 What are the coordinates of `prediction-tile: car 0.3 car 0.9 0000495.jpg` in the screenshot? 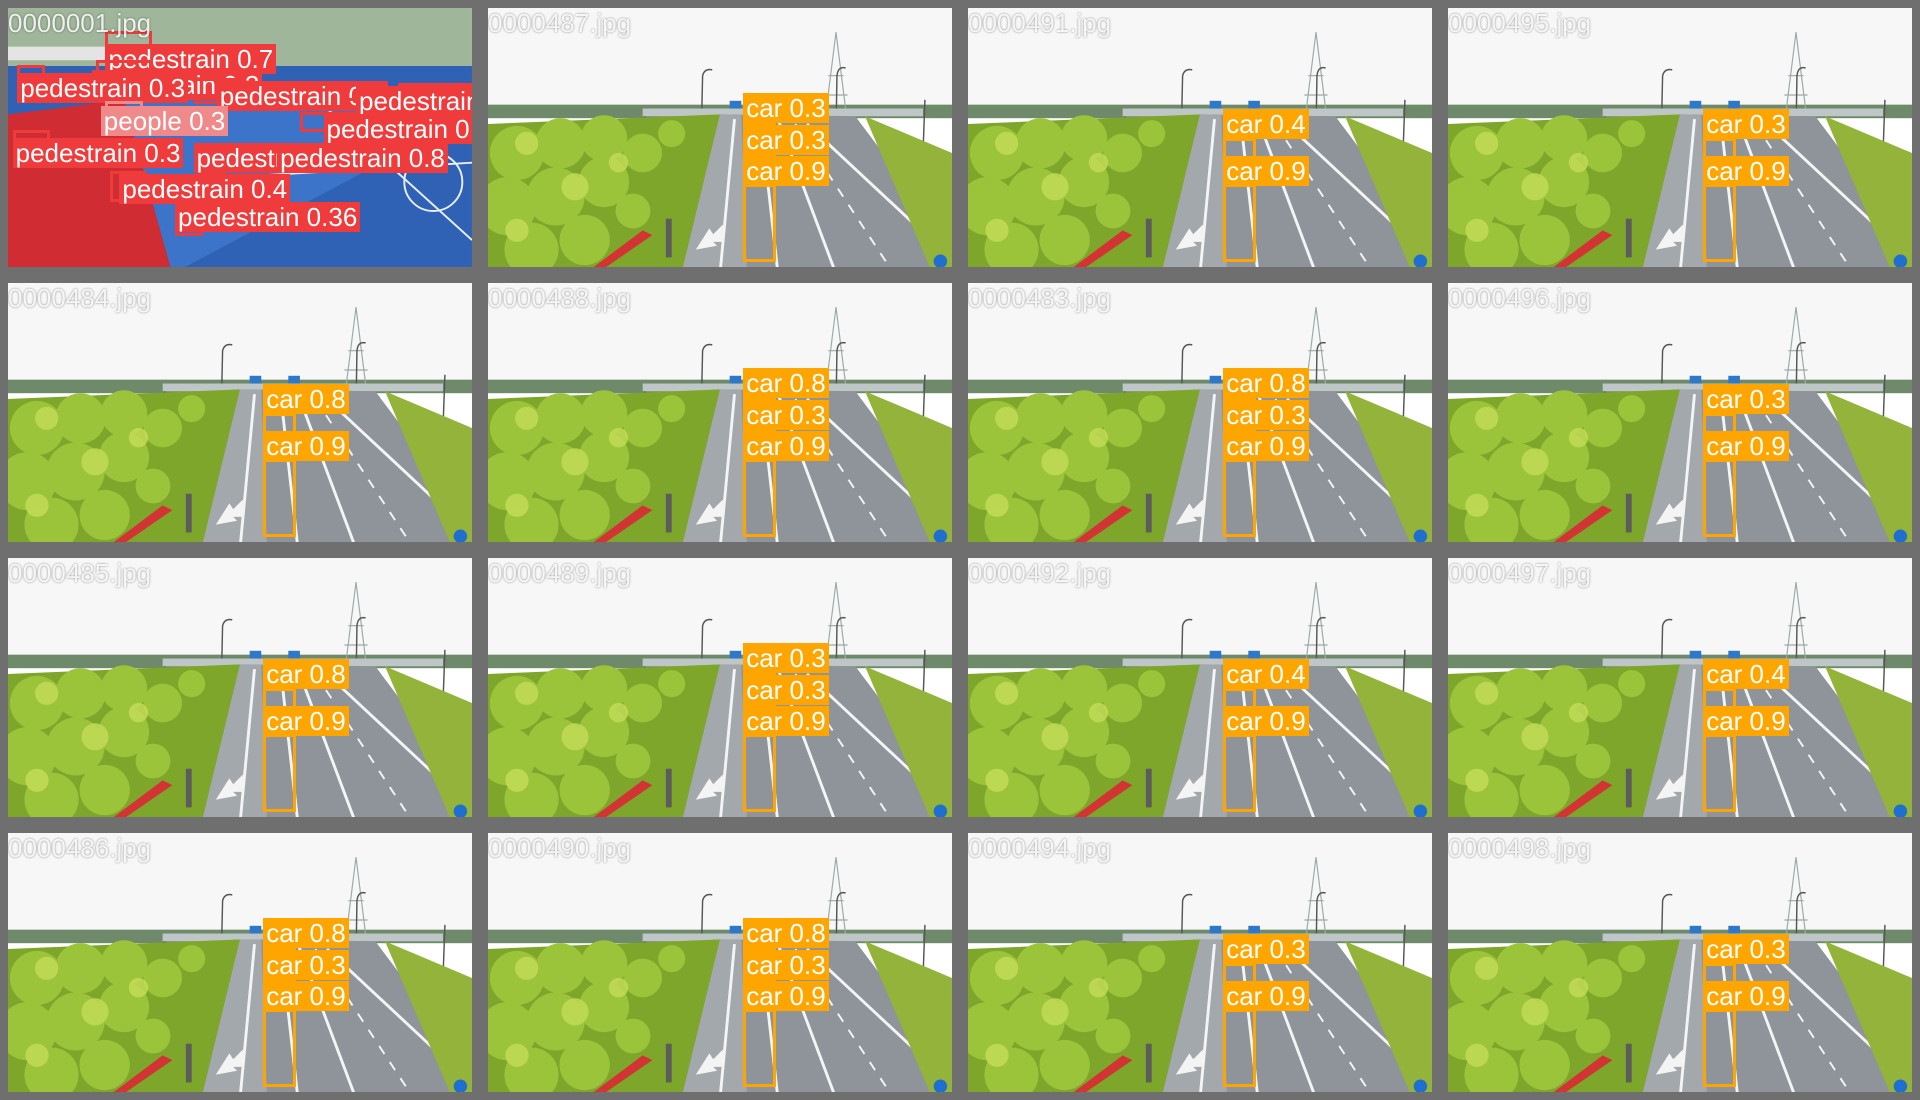 It's located at (1680, 137).